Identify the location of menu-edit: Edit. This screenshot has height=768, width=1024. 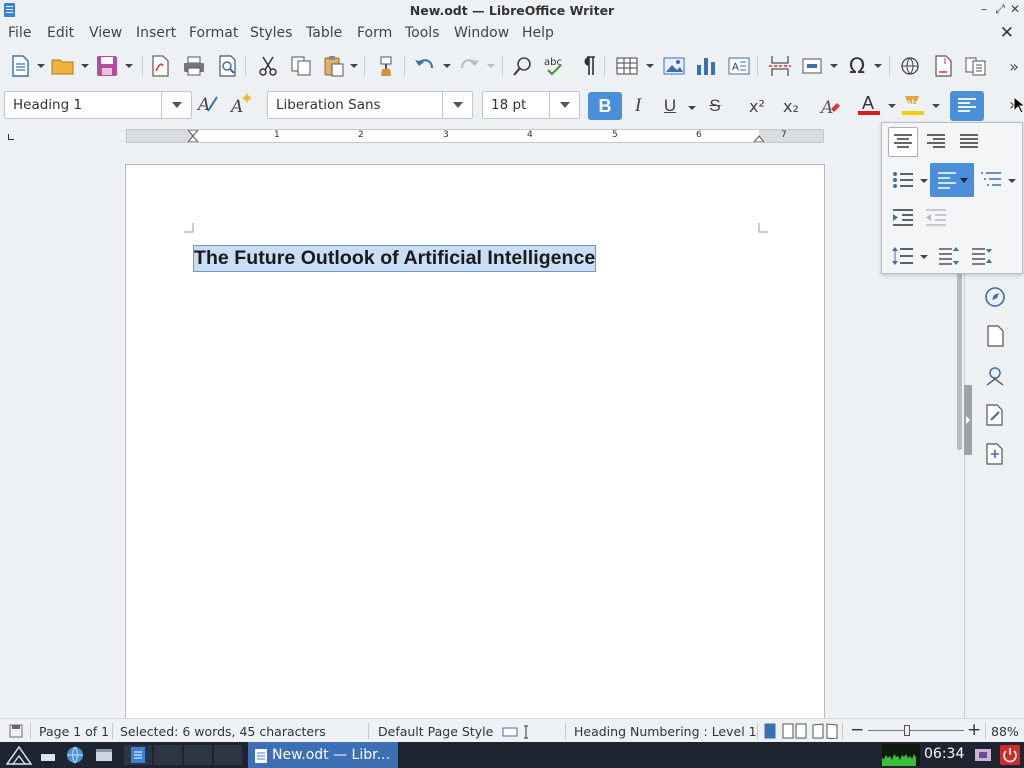
(60, 33).